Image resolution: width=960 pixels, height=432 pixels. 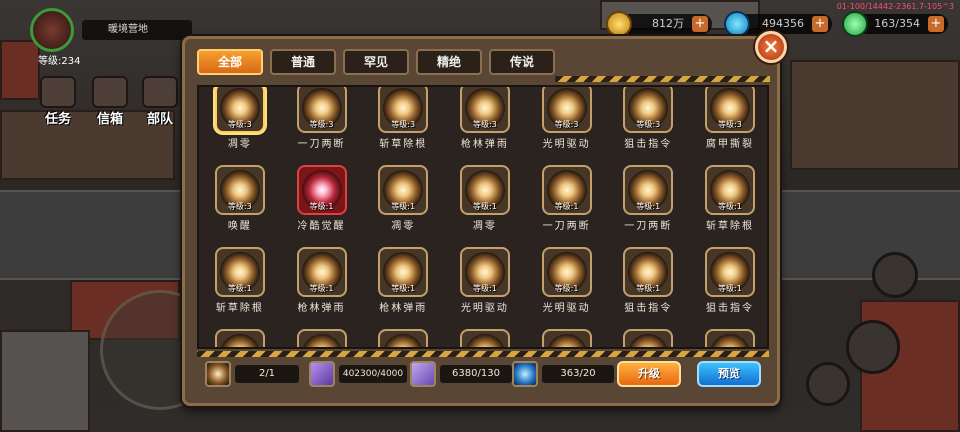 I want to click on skill-card: 等级:3 唤醒, so click(x=240, y=200).